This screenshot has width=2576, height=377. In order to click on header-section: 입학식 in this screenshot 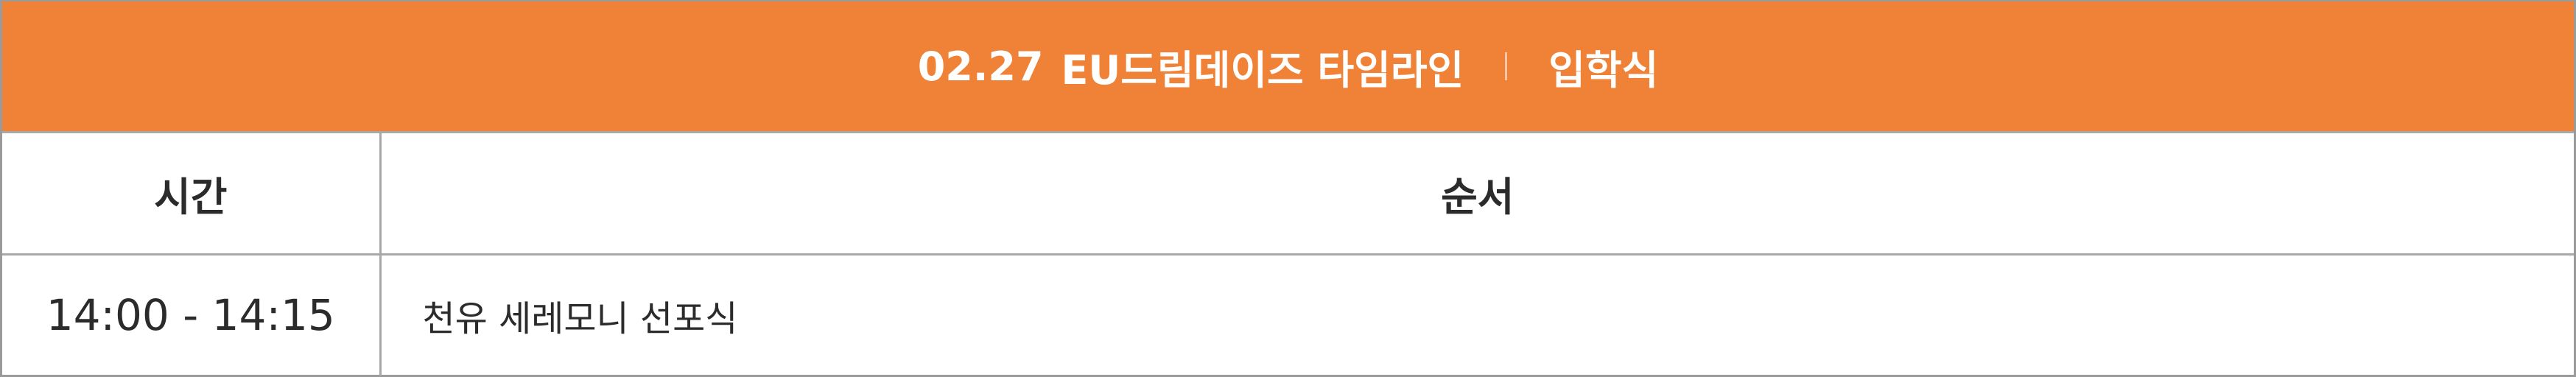, I will do `click(1603, 70)`.